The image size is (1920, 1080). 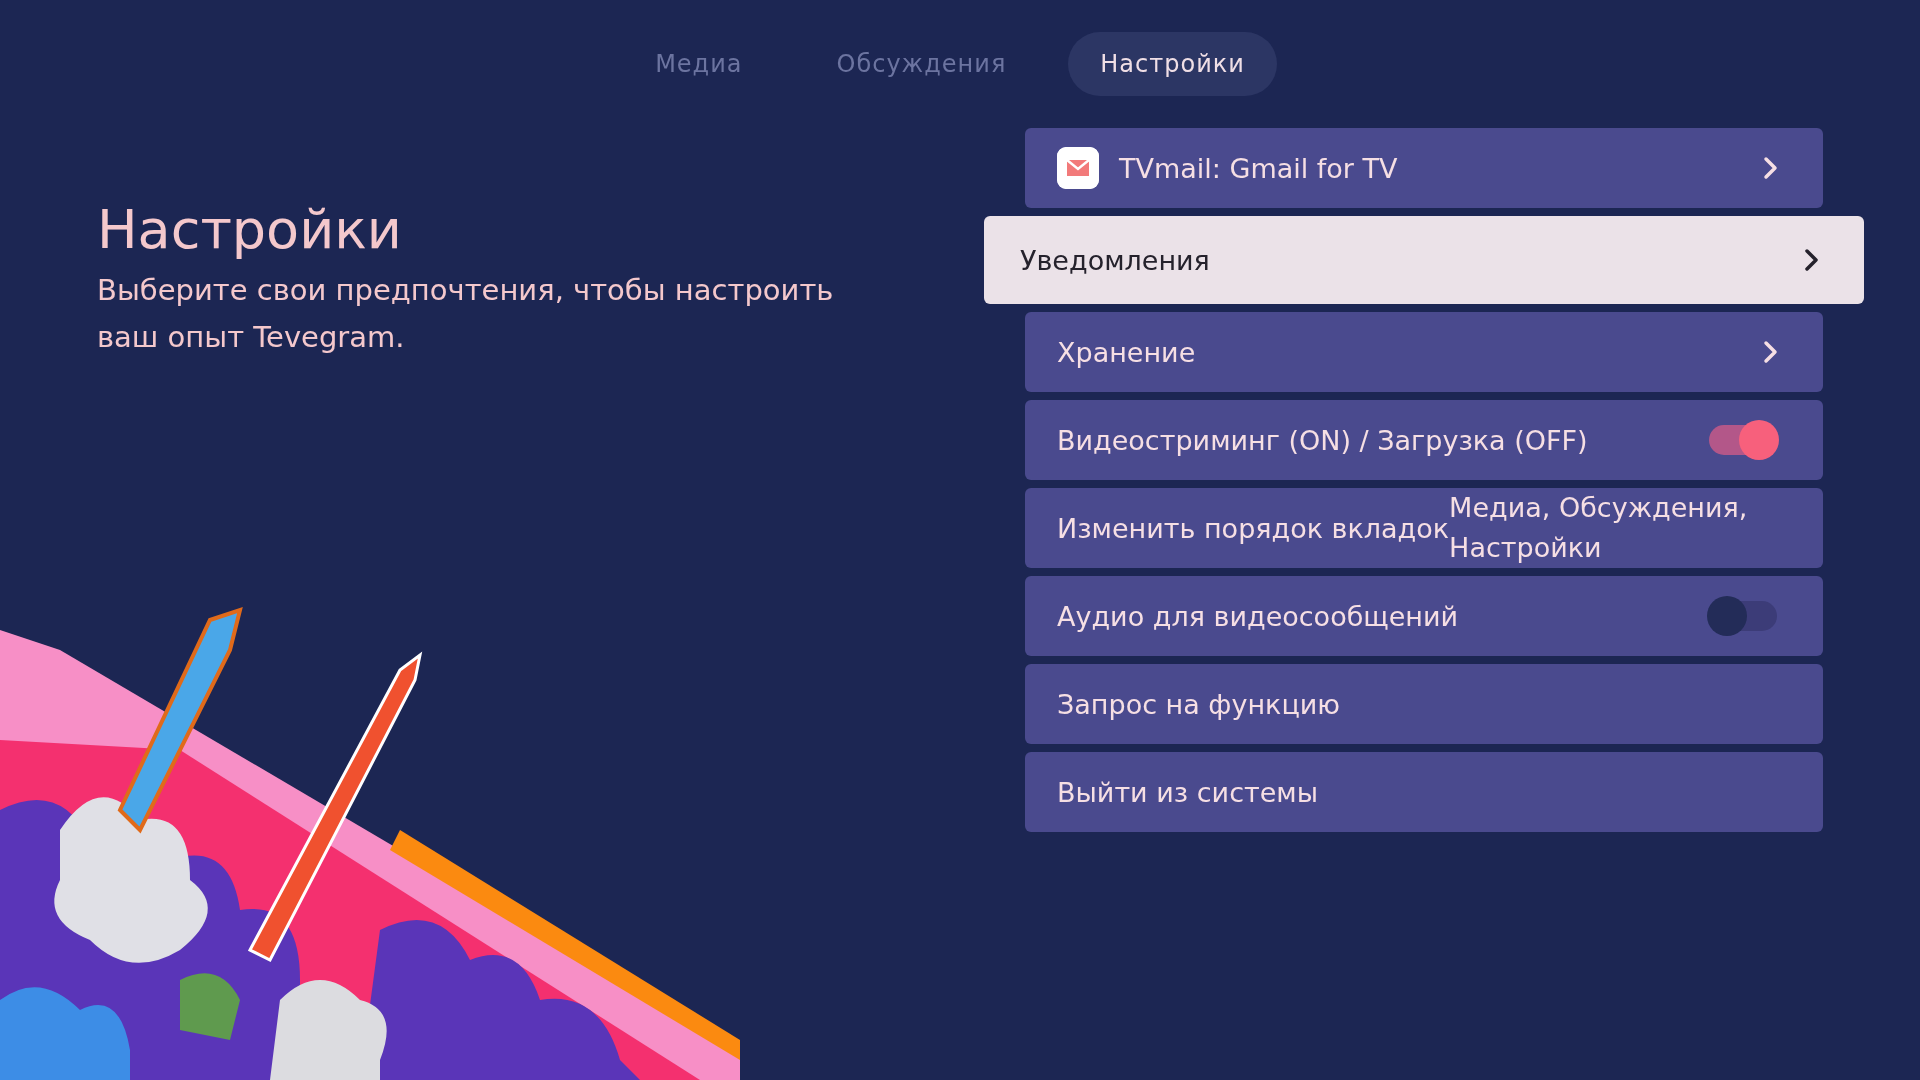 What do you see at coordinates (1253, 528) in the screenshot?
I see `item-label: Изменить порядок вкладок` at bounding box center [1253, 528].